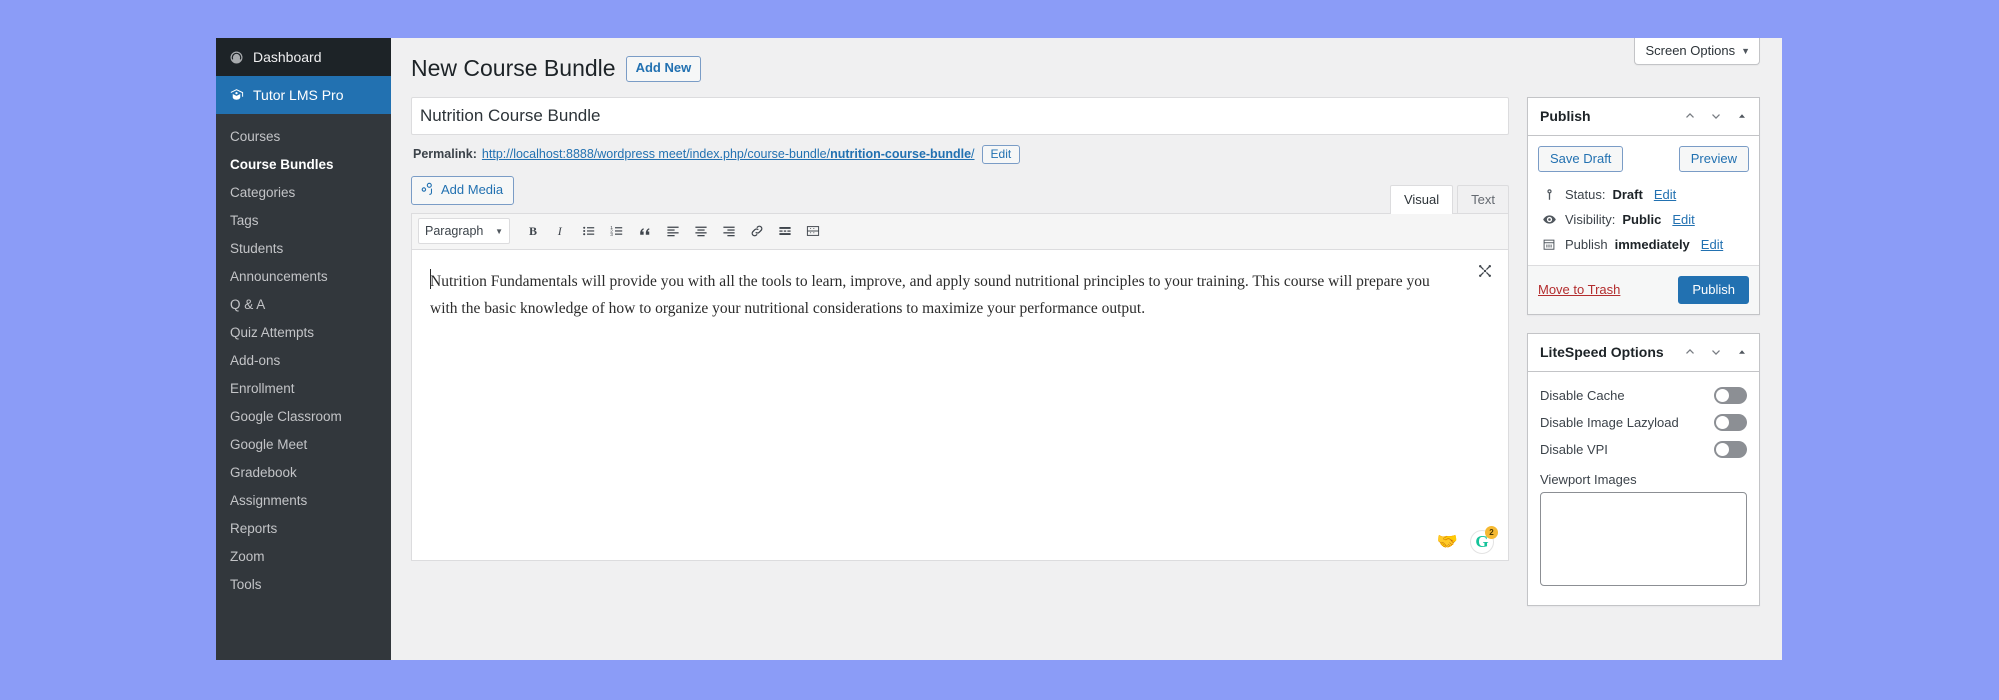 Image resolution: width=1999 pixels, height=700 pixels. I want to click on sidebar-item-dashboard: Dashboard, so click(303, 57).